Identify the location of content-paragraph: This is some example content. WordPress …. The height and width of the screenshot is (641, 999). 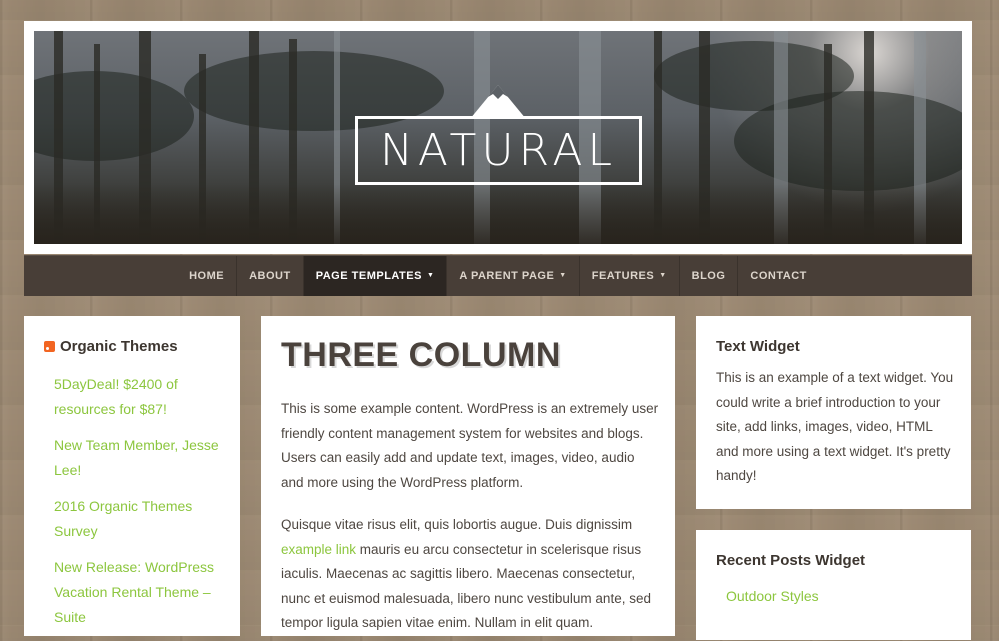
(470, 445).